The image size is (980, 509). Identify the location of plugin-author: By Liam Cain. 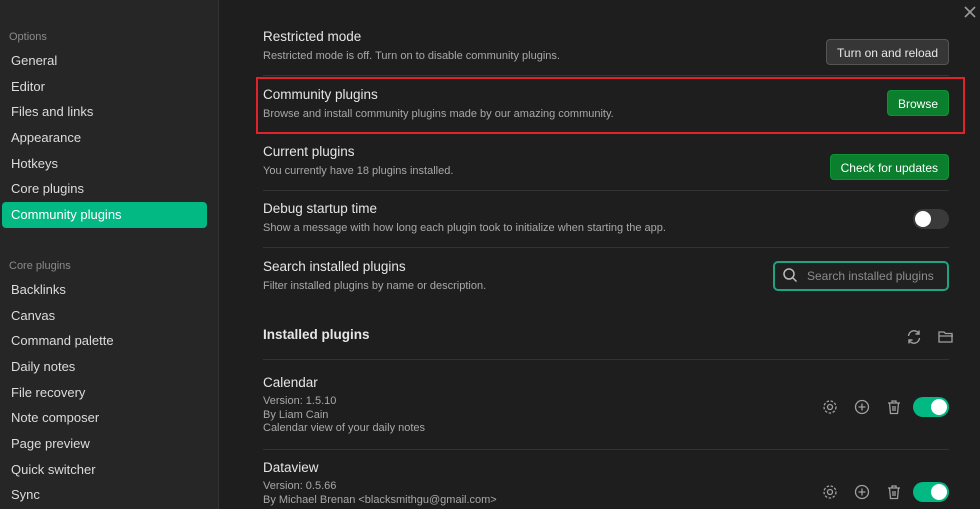
(296, 414).